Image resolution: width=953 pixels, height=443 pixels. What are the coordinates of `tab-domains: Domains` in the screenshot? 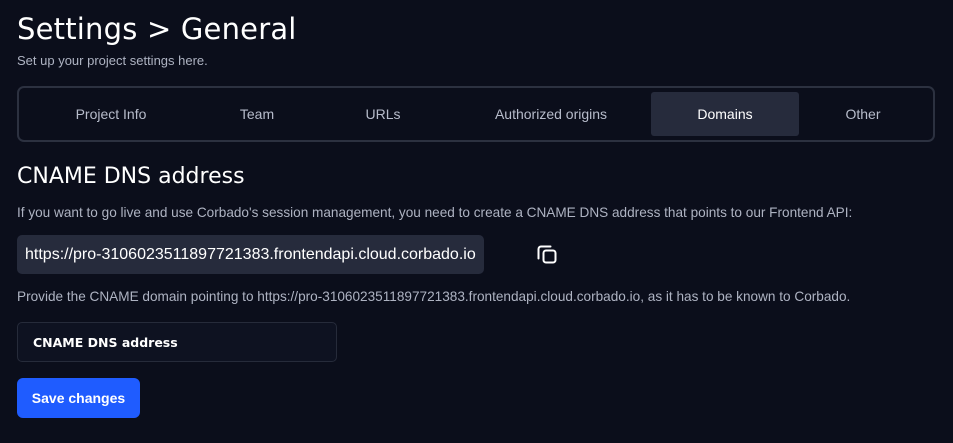 It's located at (725, 114).